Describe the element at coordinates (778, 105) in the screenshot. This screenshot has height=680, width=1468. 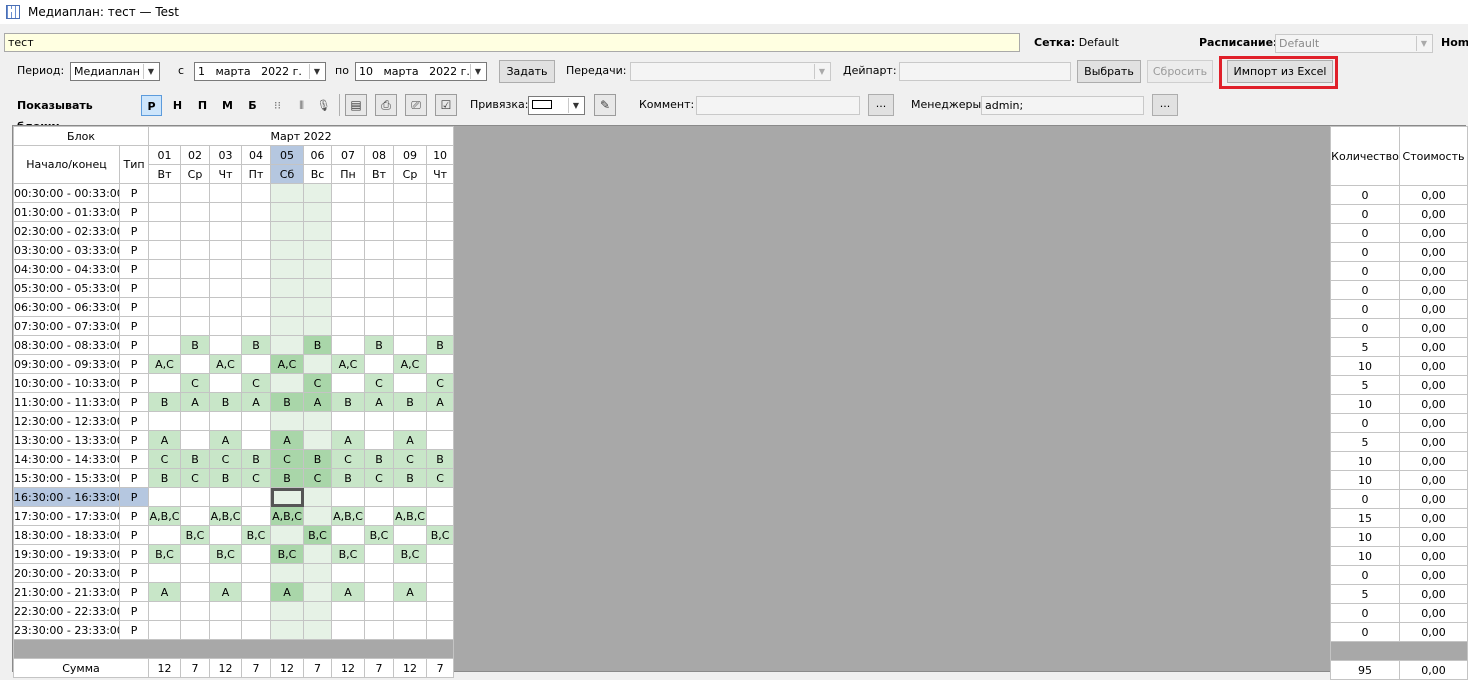
I see `comment-field` at that location.